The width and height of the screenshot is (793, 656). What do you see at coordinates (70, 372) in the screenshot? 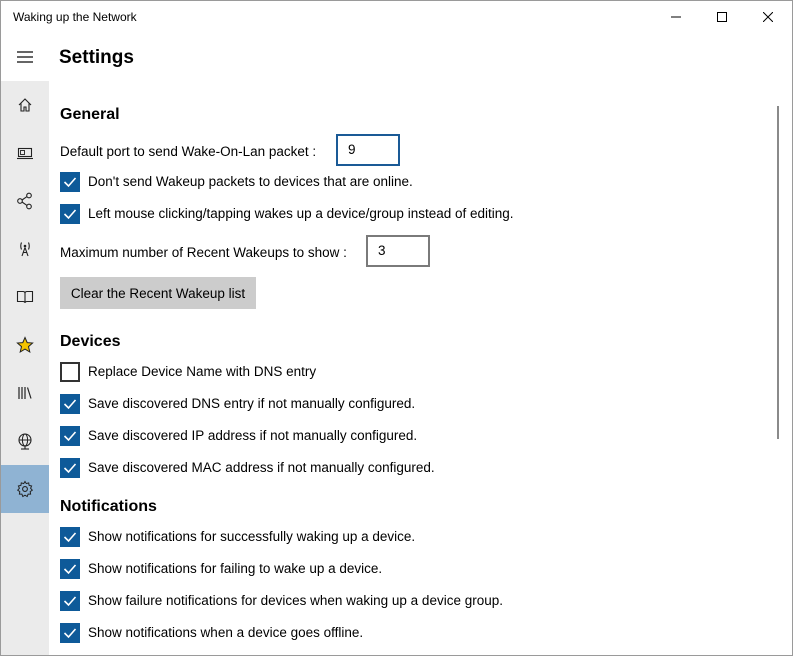
I see `replace-name-dns-checkbox` at bounding box center [70, 372].